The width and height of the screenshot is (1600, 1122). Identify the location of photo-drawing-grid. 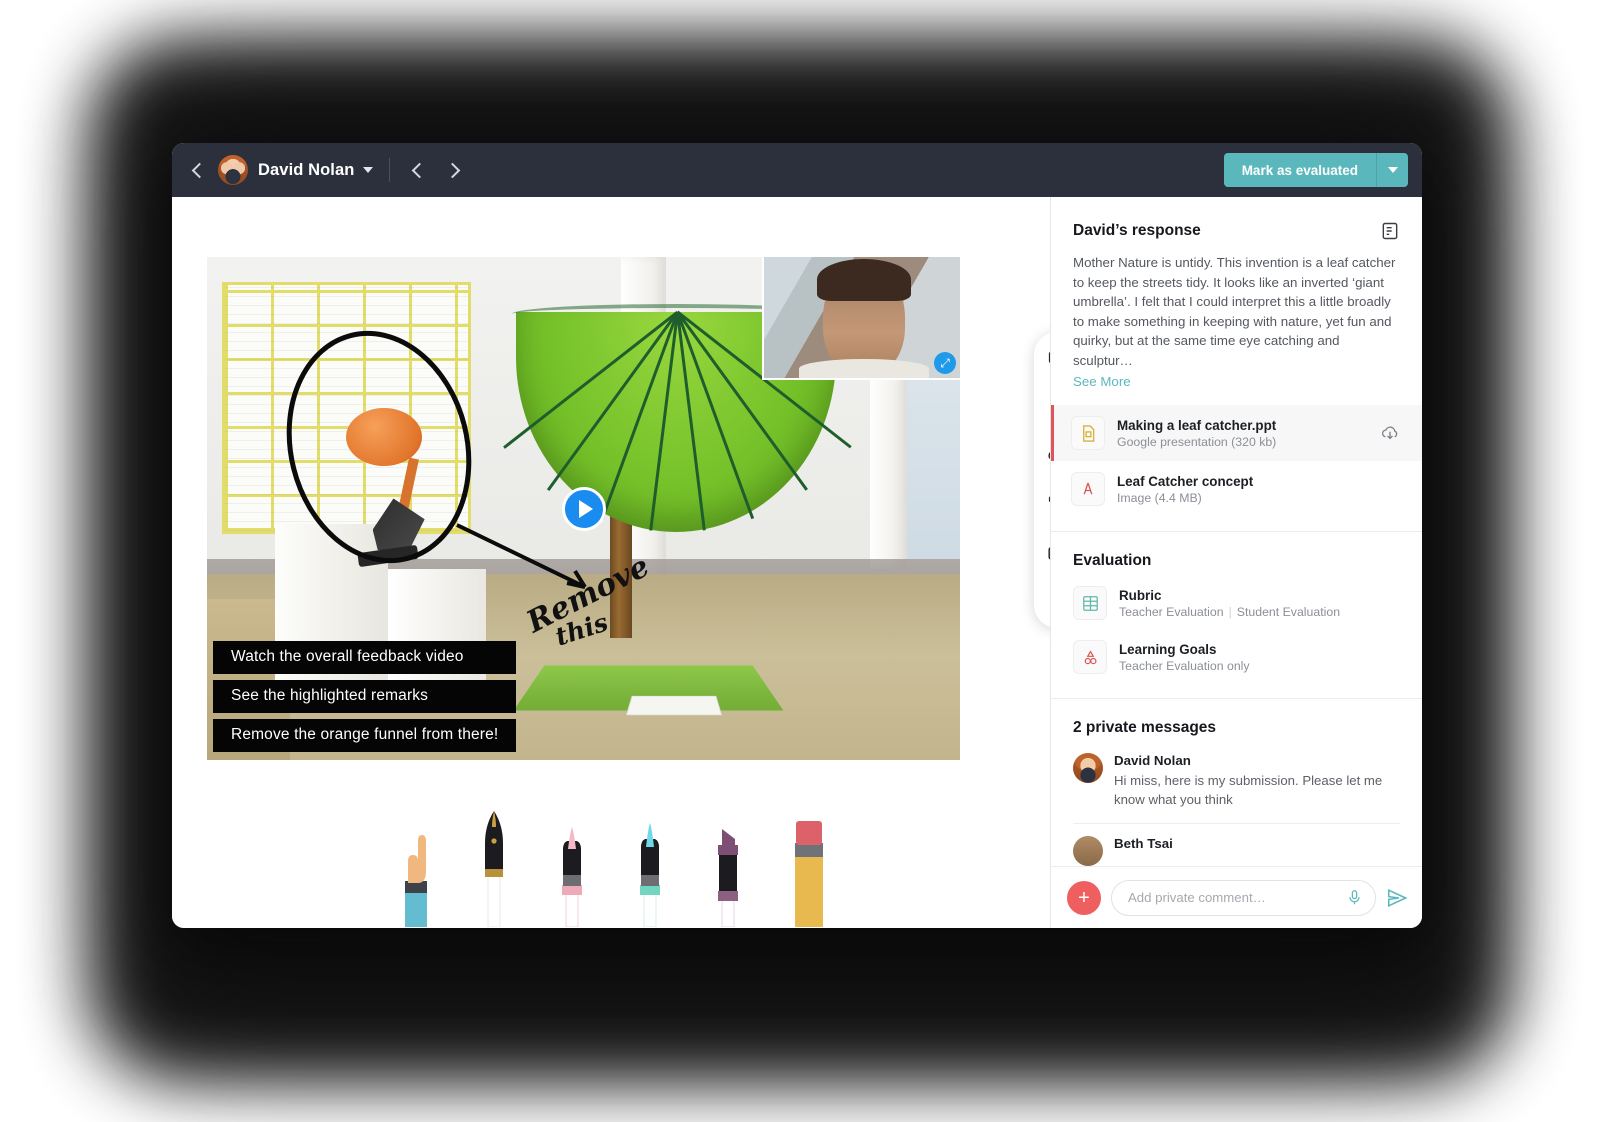
(346, 408).